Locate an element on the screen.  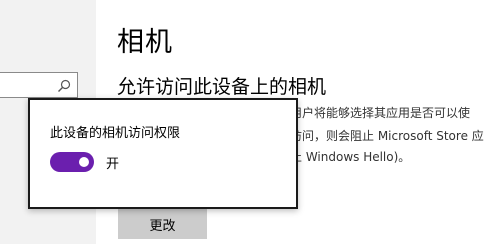
description-line-1: 用户将能够选择其应用是否可以使 is located at coordinates (380, 113).